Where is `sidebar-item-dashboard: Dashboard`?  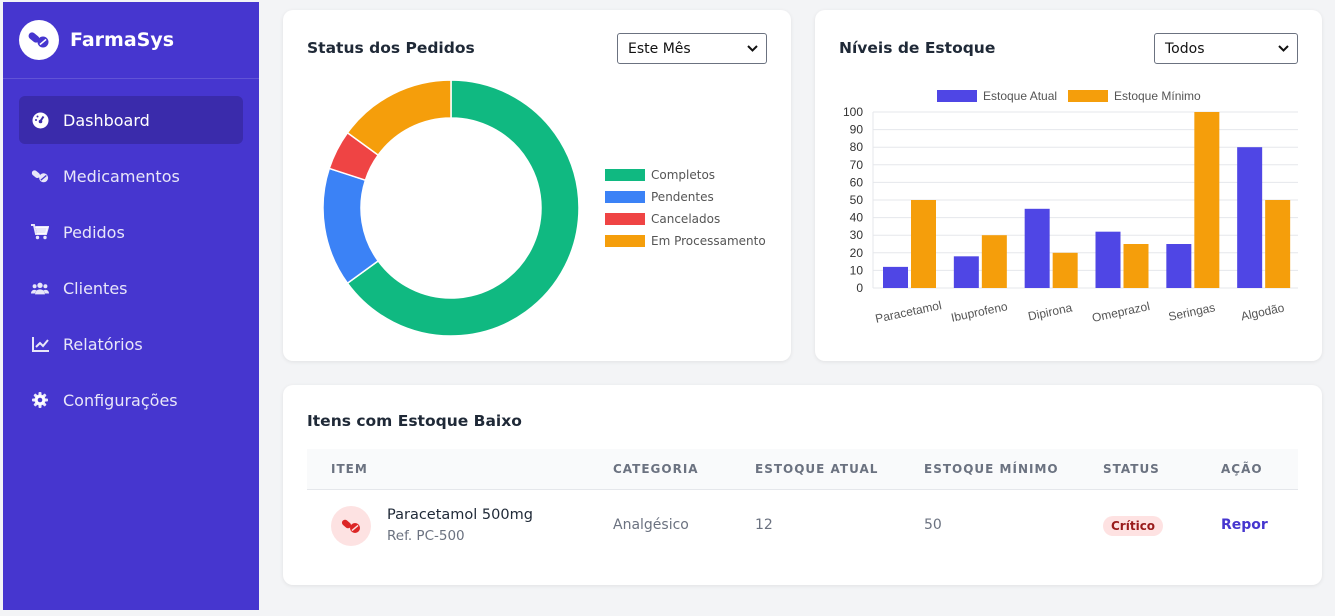 sidebar-item-dashboard: Dashboard is located at coordinates (131, 120).